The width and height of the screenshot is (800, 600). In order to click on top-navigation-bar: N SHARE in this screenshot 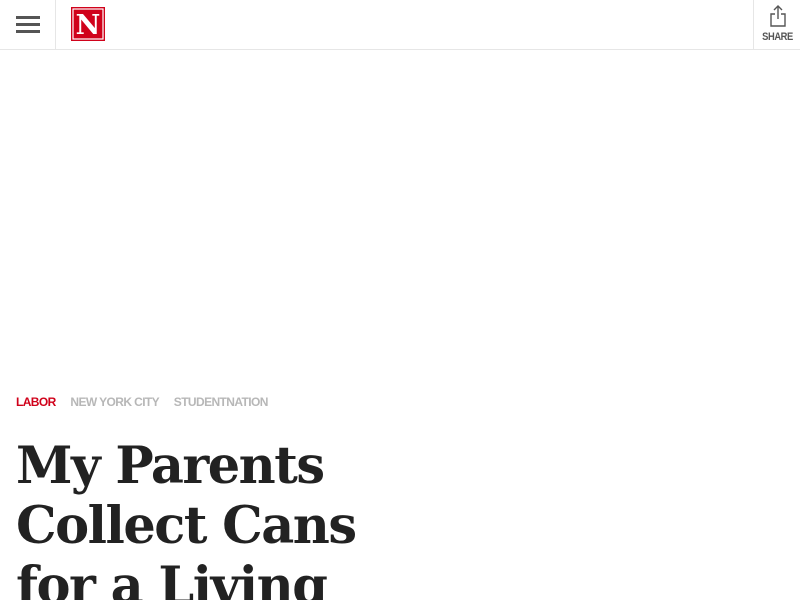, I will do `click(400, 25)`.